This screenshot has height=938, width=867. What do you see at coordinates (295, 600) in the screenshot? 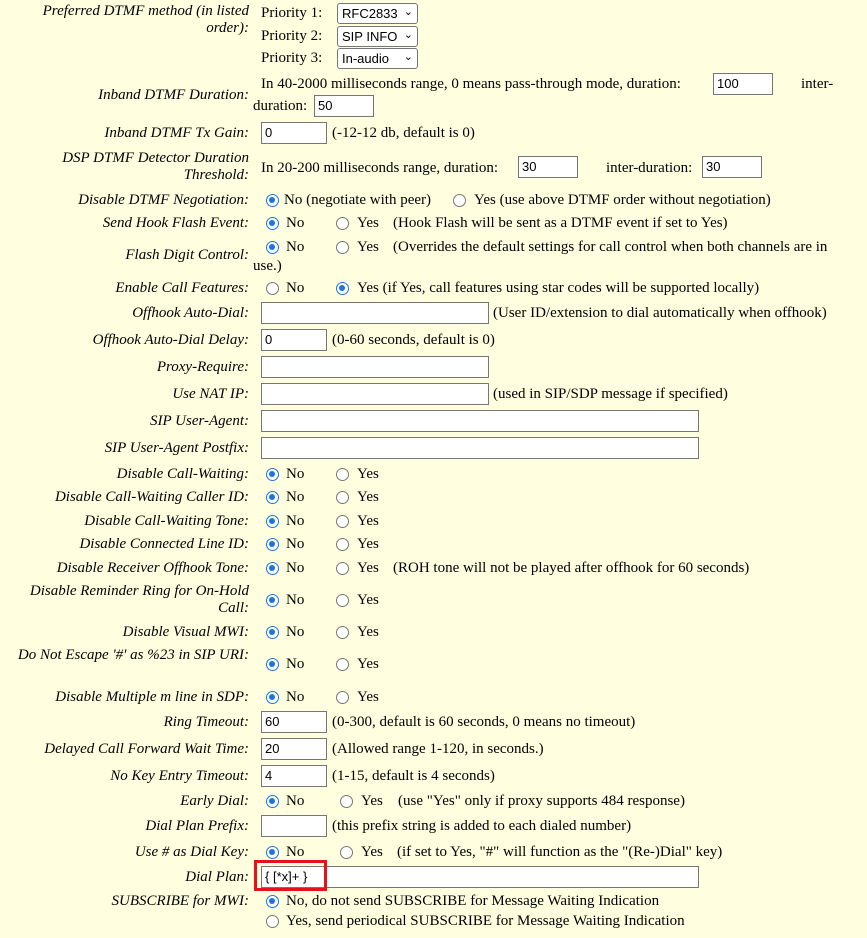
I see `disable-reminder-ring-no-label: No` at bounding box center [295, 600].